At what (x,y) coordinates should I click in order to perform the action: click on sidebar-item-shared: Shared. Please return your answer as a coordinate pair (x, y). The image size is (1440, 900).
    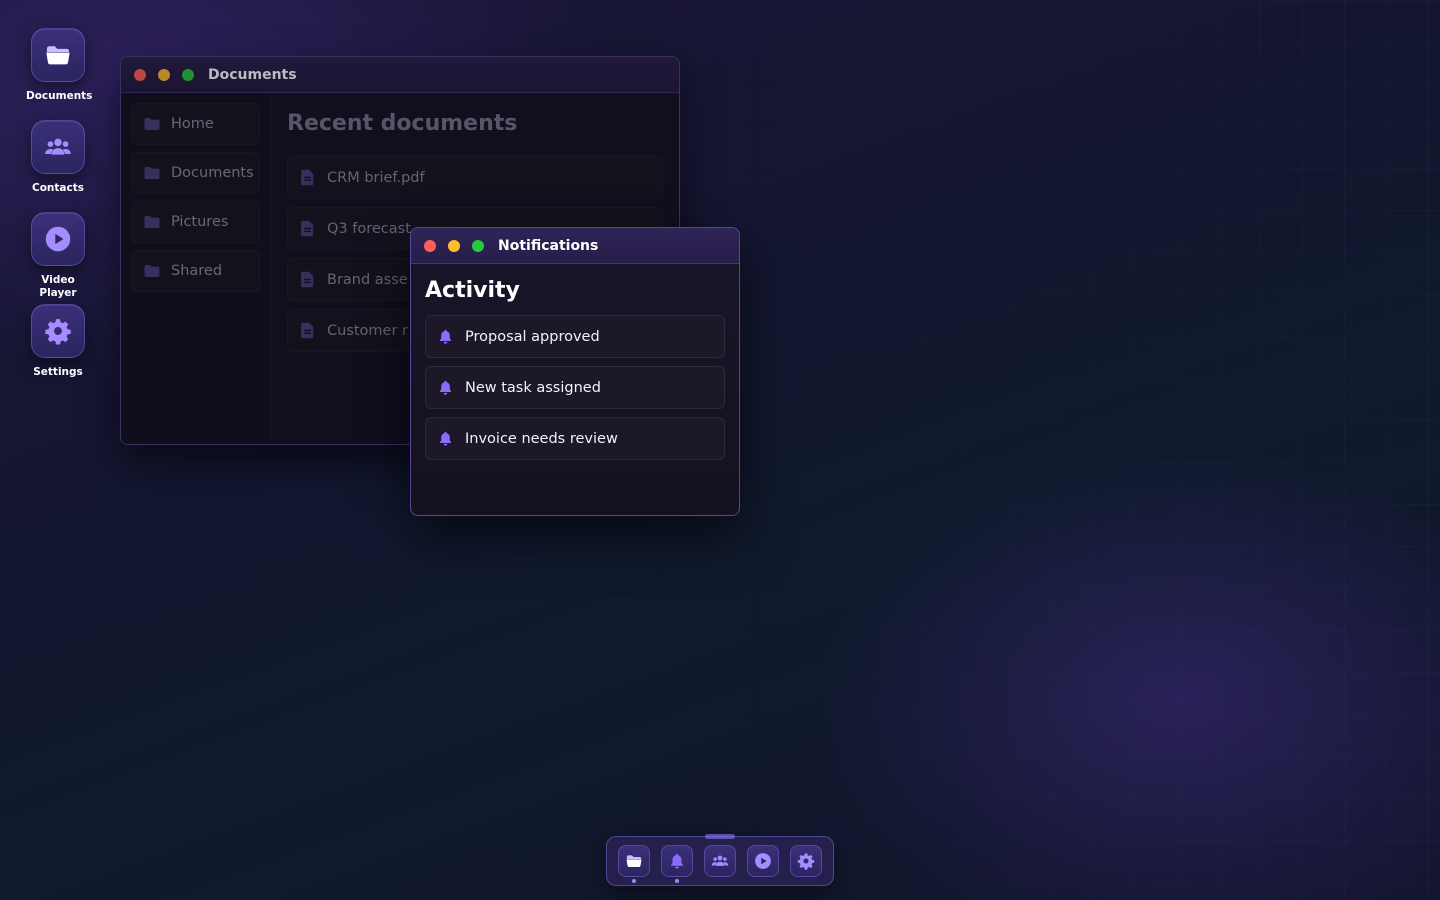
    Looking at the image, I should click on (195, 271).